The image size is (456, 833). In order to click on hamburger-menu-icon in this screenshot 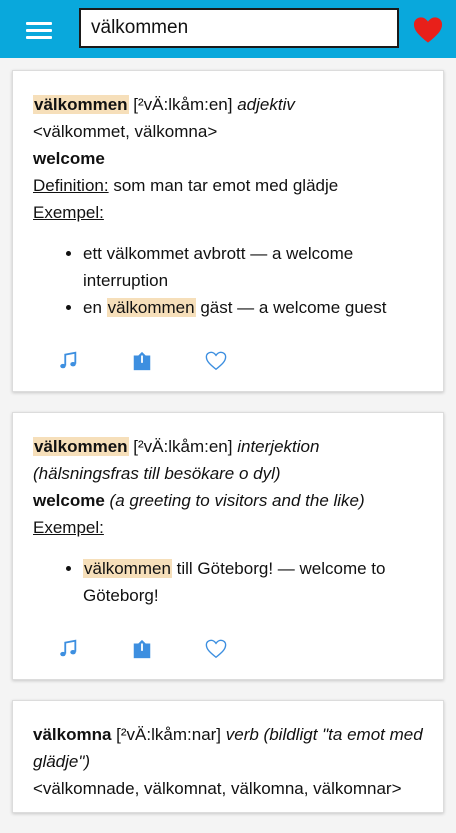, I will do `click(39, 30)`.